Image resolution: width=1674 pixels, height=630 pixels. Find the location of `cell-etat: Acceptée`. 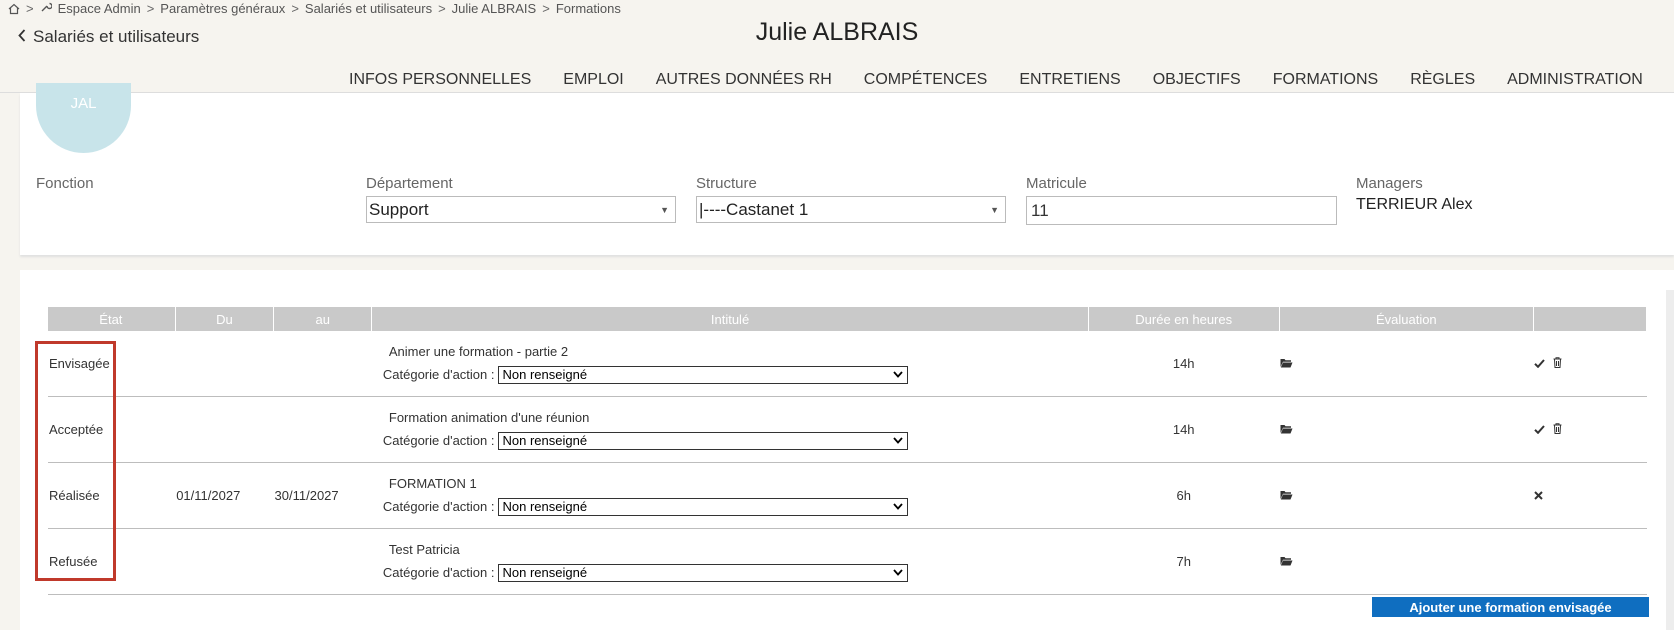

cell-etat: Acceptée is located at coordinates (112, 429).